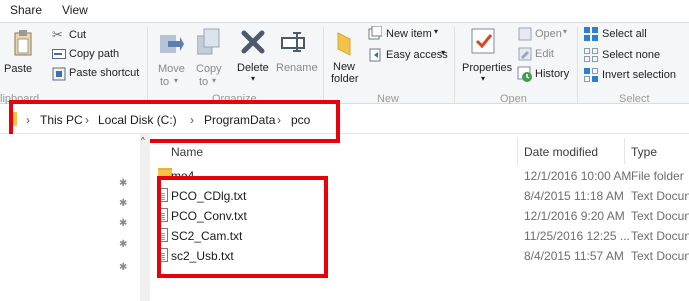 The height and width of the screenshot is (301, 689). Describe the element at coordinates (524, 74) in the screenshot. I see `history-icon` at that location.